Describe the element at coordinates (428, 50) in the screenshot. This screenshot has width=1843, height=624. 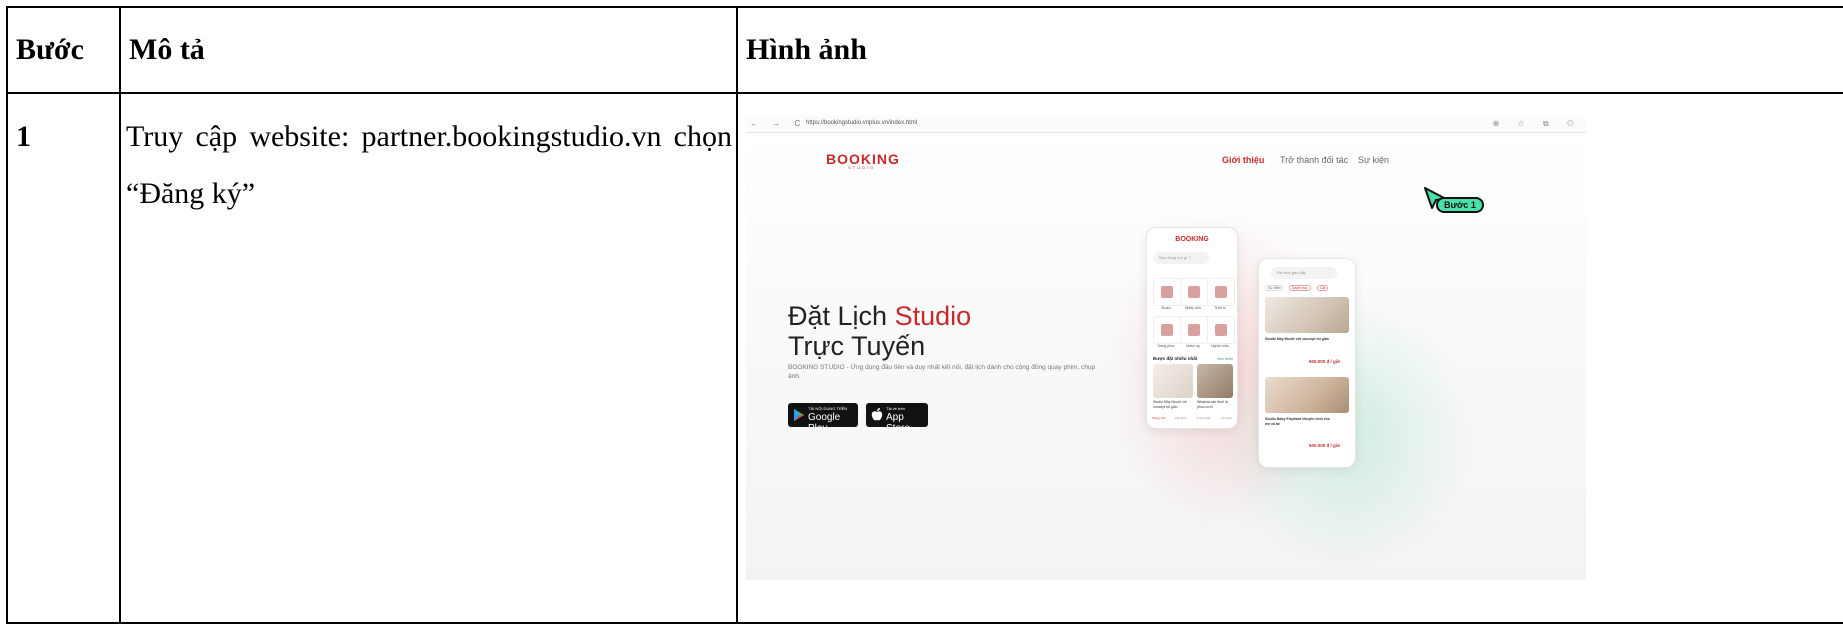
I see `header-description: Mô tả` at that location.